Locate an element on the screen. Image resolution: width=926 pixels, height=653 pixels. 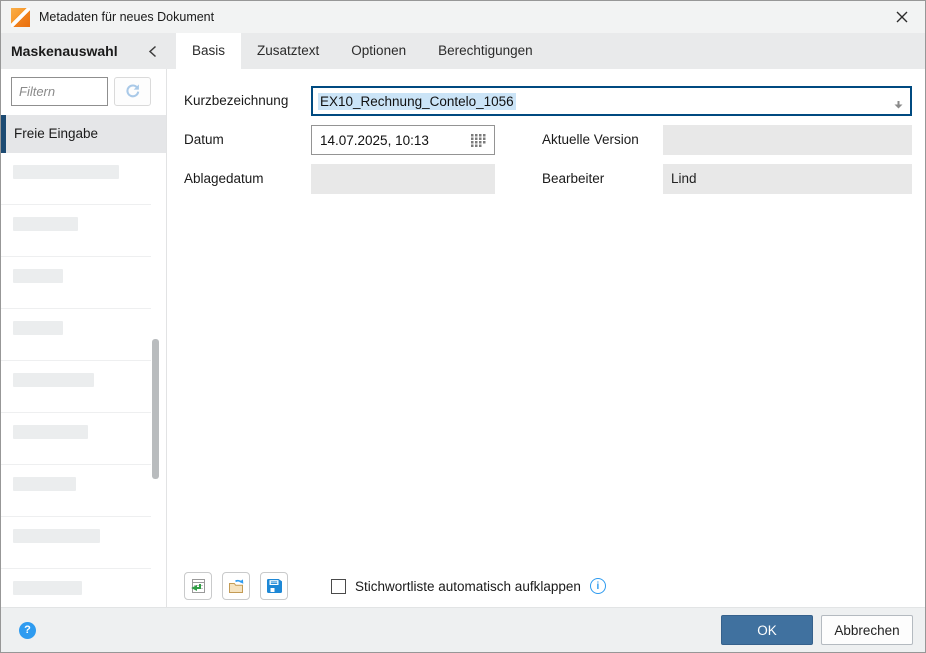
apply-from-list-button is located at coordinates (198, 586).